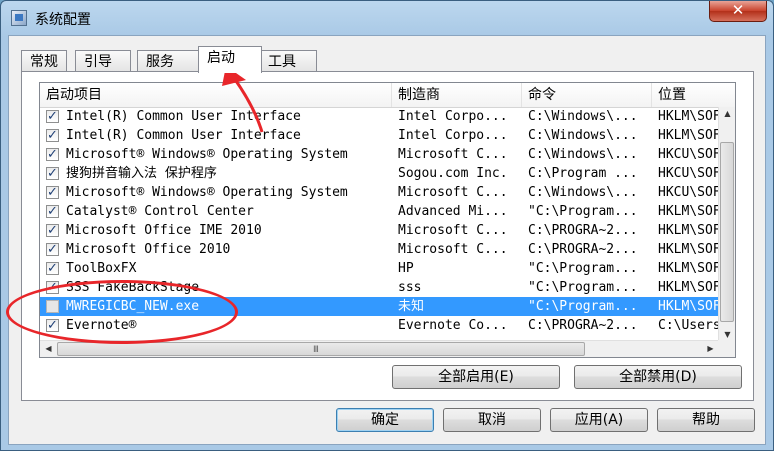 This screenshot has height=451, width=774. What do you see at coordinates (216, 95) in the screenshot?
I see `column-header-startup-item: 启动项目` at bounding box center [216, 95].